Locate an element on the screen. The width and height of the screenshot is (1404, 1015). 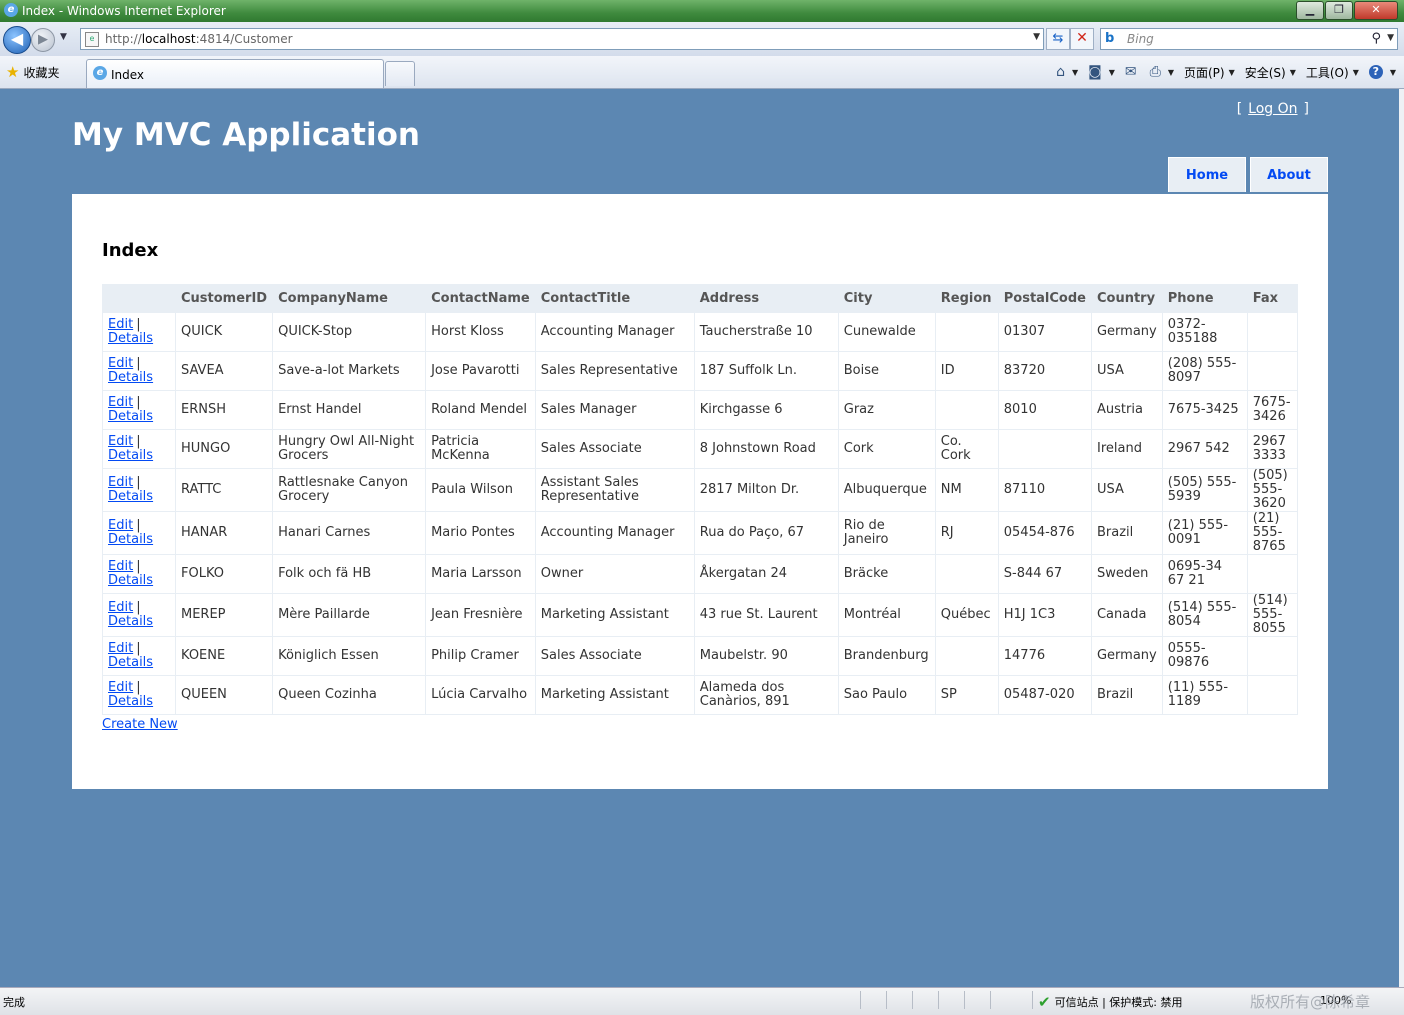
cell-contact-title: Sales Representative is located at coordinates (614, 371).